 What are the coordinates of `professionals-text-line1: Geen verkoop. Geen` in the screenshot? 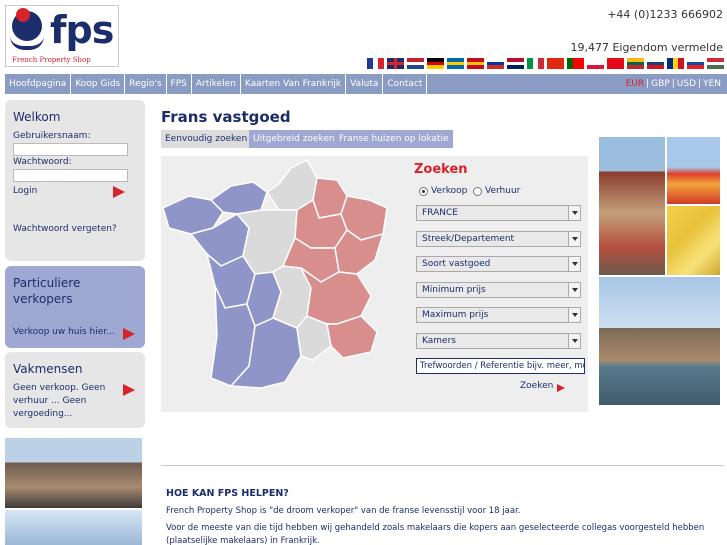 It's located at (59, 388).